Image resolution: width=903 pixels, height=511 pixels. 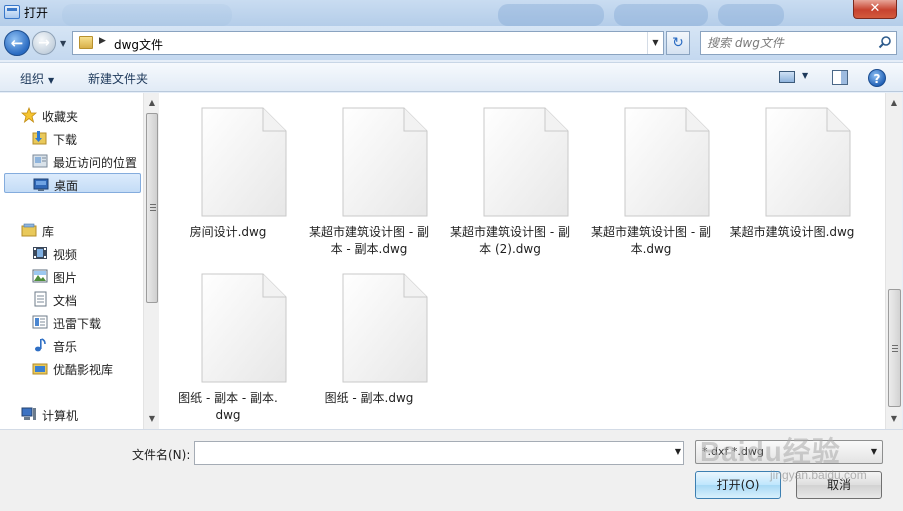 I want to click on sidebar-item-youku-library: 优酷影视库, so click(x=72, y=368).